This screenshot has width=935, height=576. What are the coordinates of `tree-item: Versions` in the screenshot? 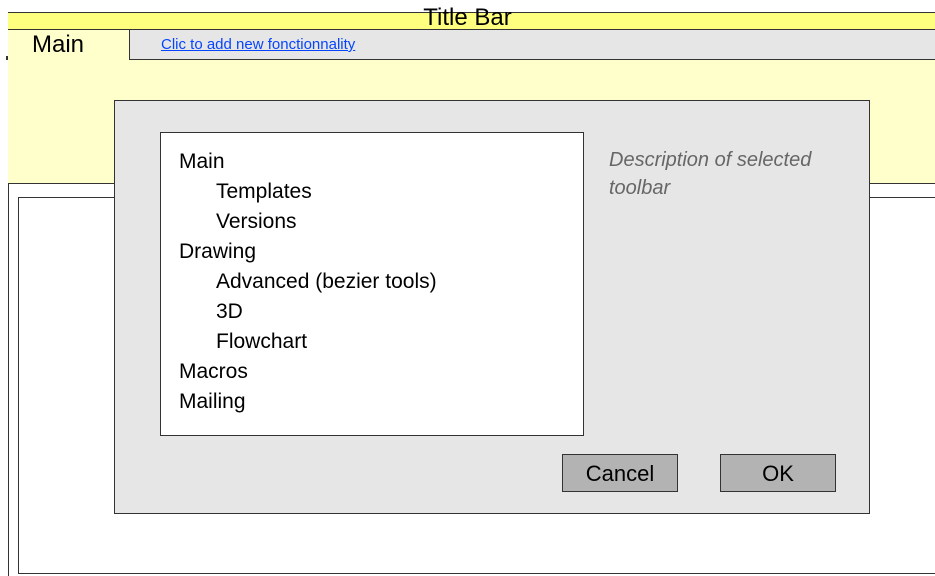 It's located at (372, 222).